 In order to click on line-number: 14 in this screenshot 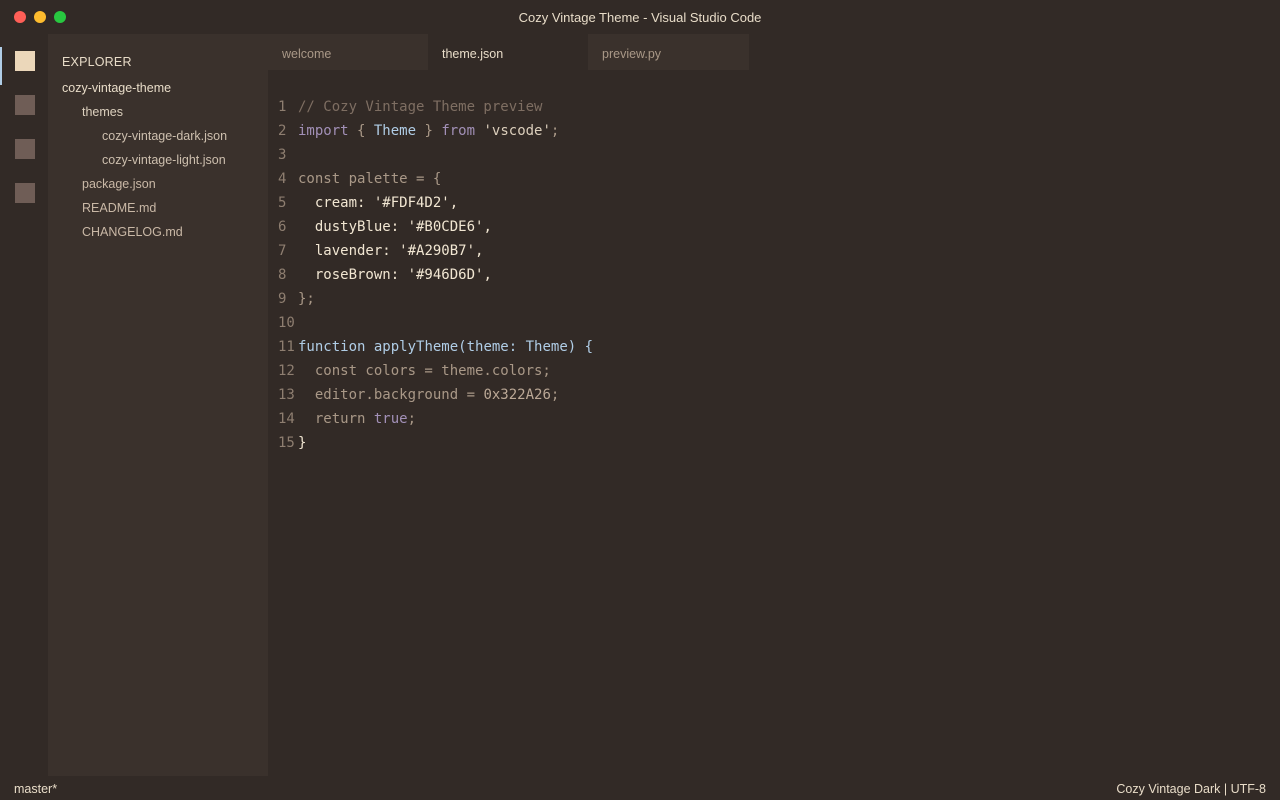, I will do `click(286, 419)`.